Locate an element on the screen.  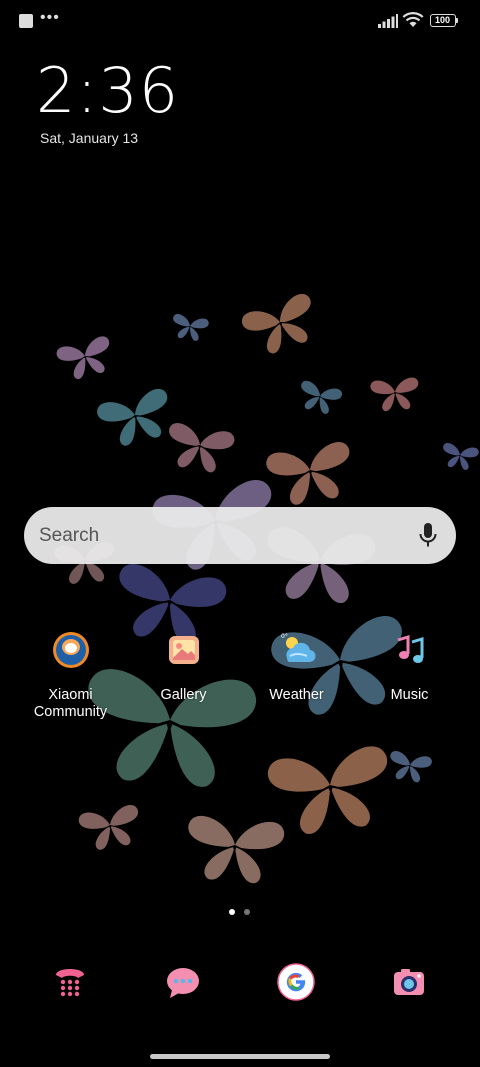
gallery-icon is located at coordinates (183, 650).